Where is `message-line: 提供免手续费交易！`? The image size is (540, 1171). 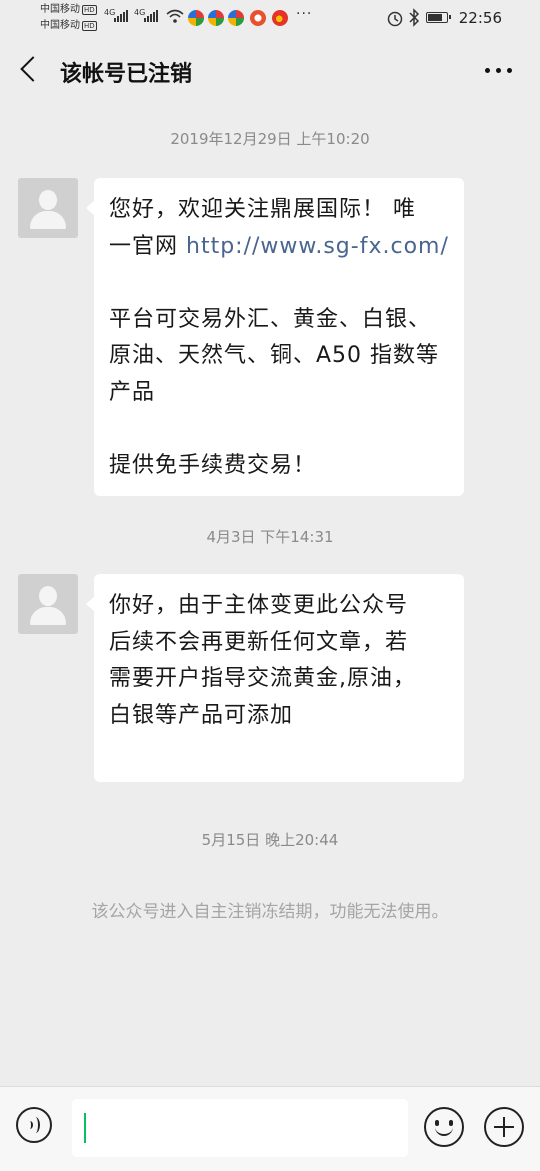
message-line: 提供免手续费交易！ is located at coordinates (213, 465).